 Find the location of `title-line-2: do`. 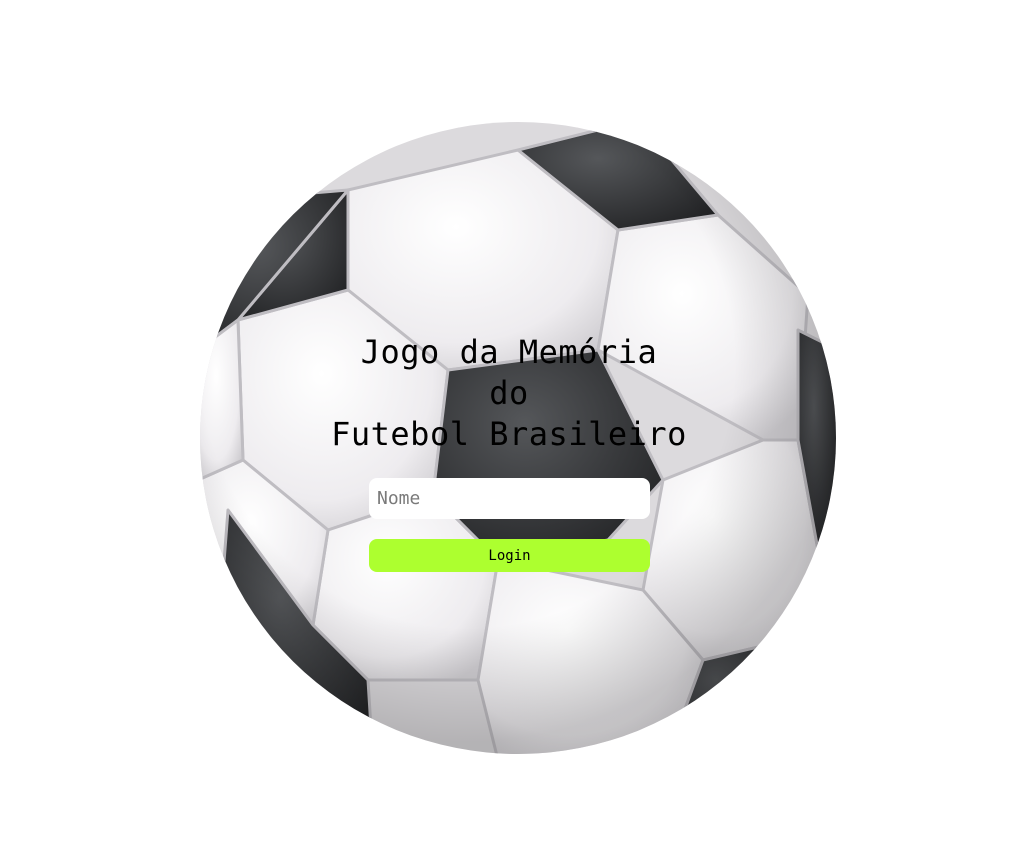

title-line-2: do is located at coordinates (509, 393).